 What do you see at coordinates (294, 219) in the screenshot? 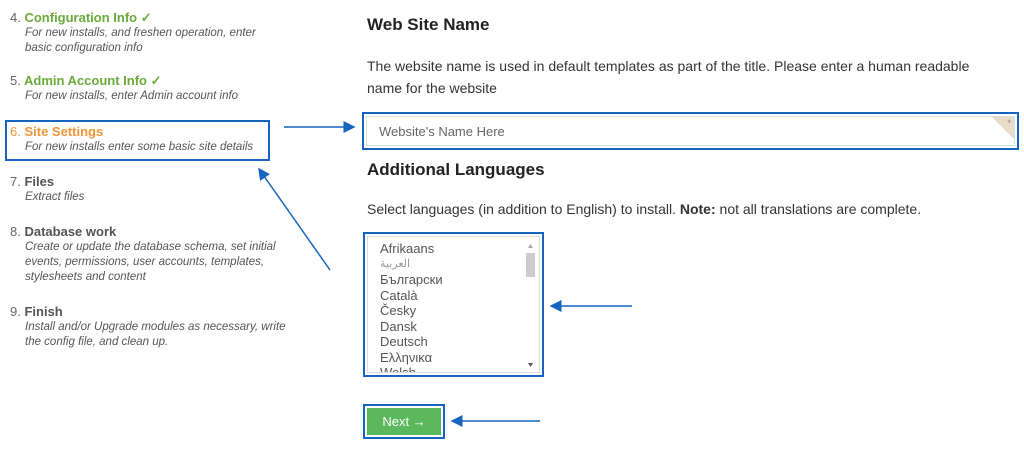
I see `arrow-to-site-settings` at bounding box center [294, 219].